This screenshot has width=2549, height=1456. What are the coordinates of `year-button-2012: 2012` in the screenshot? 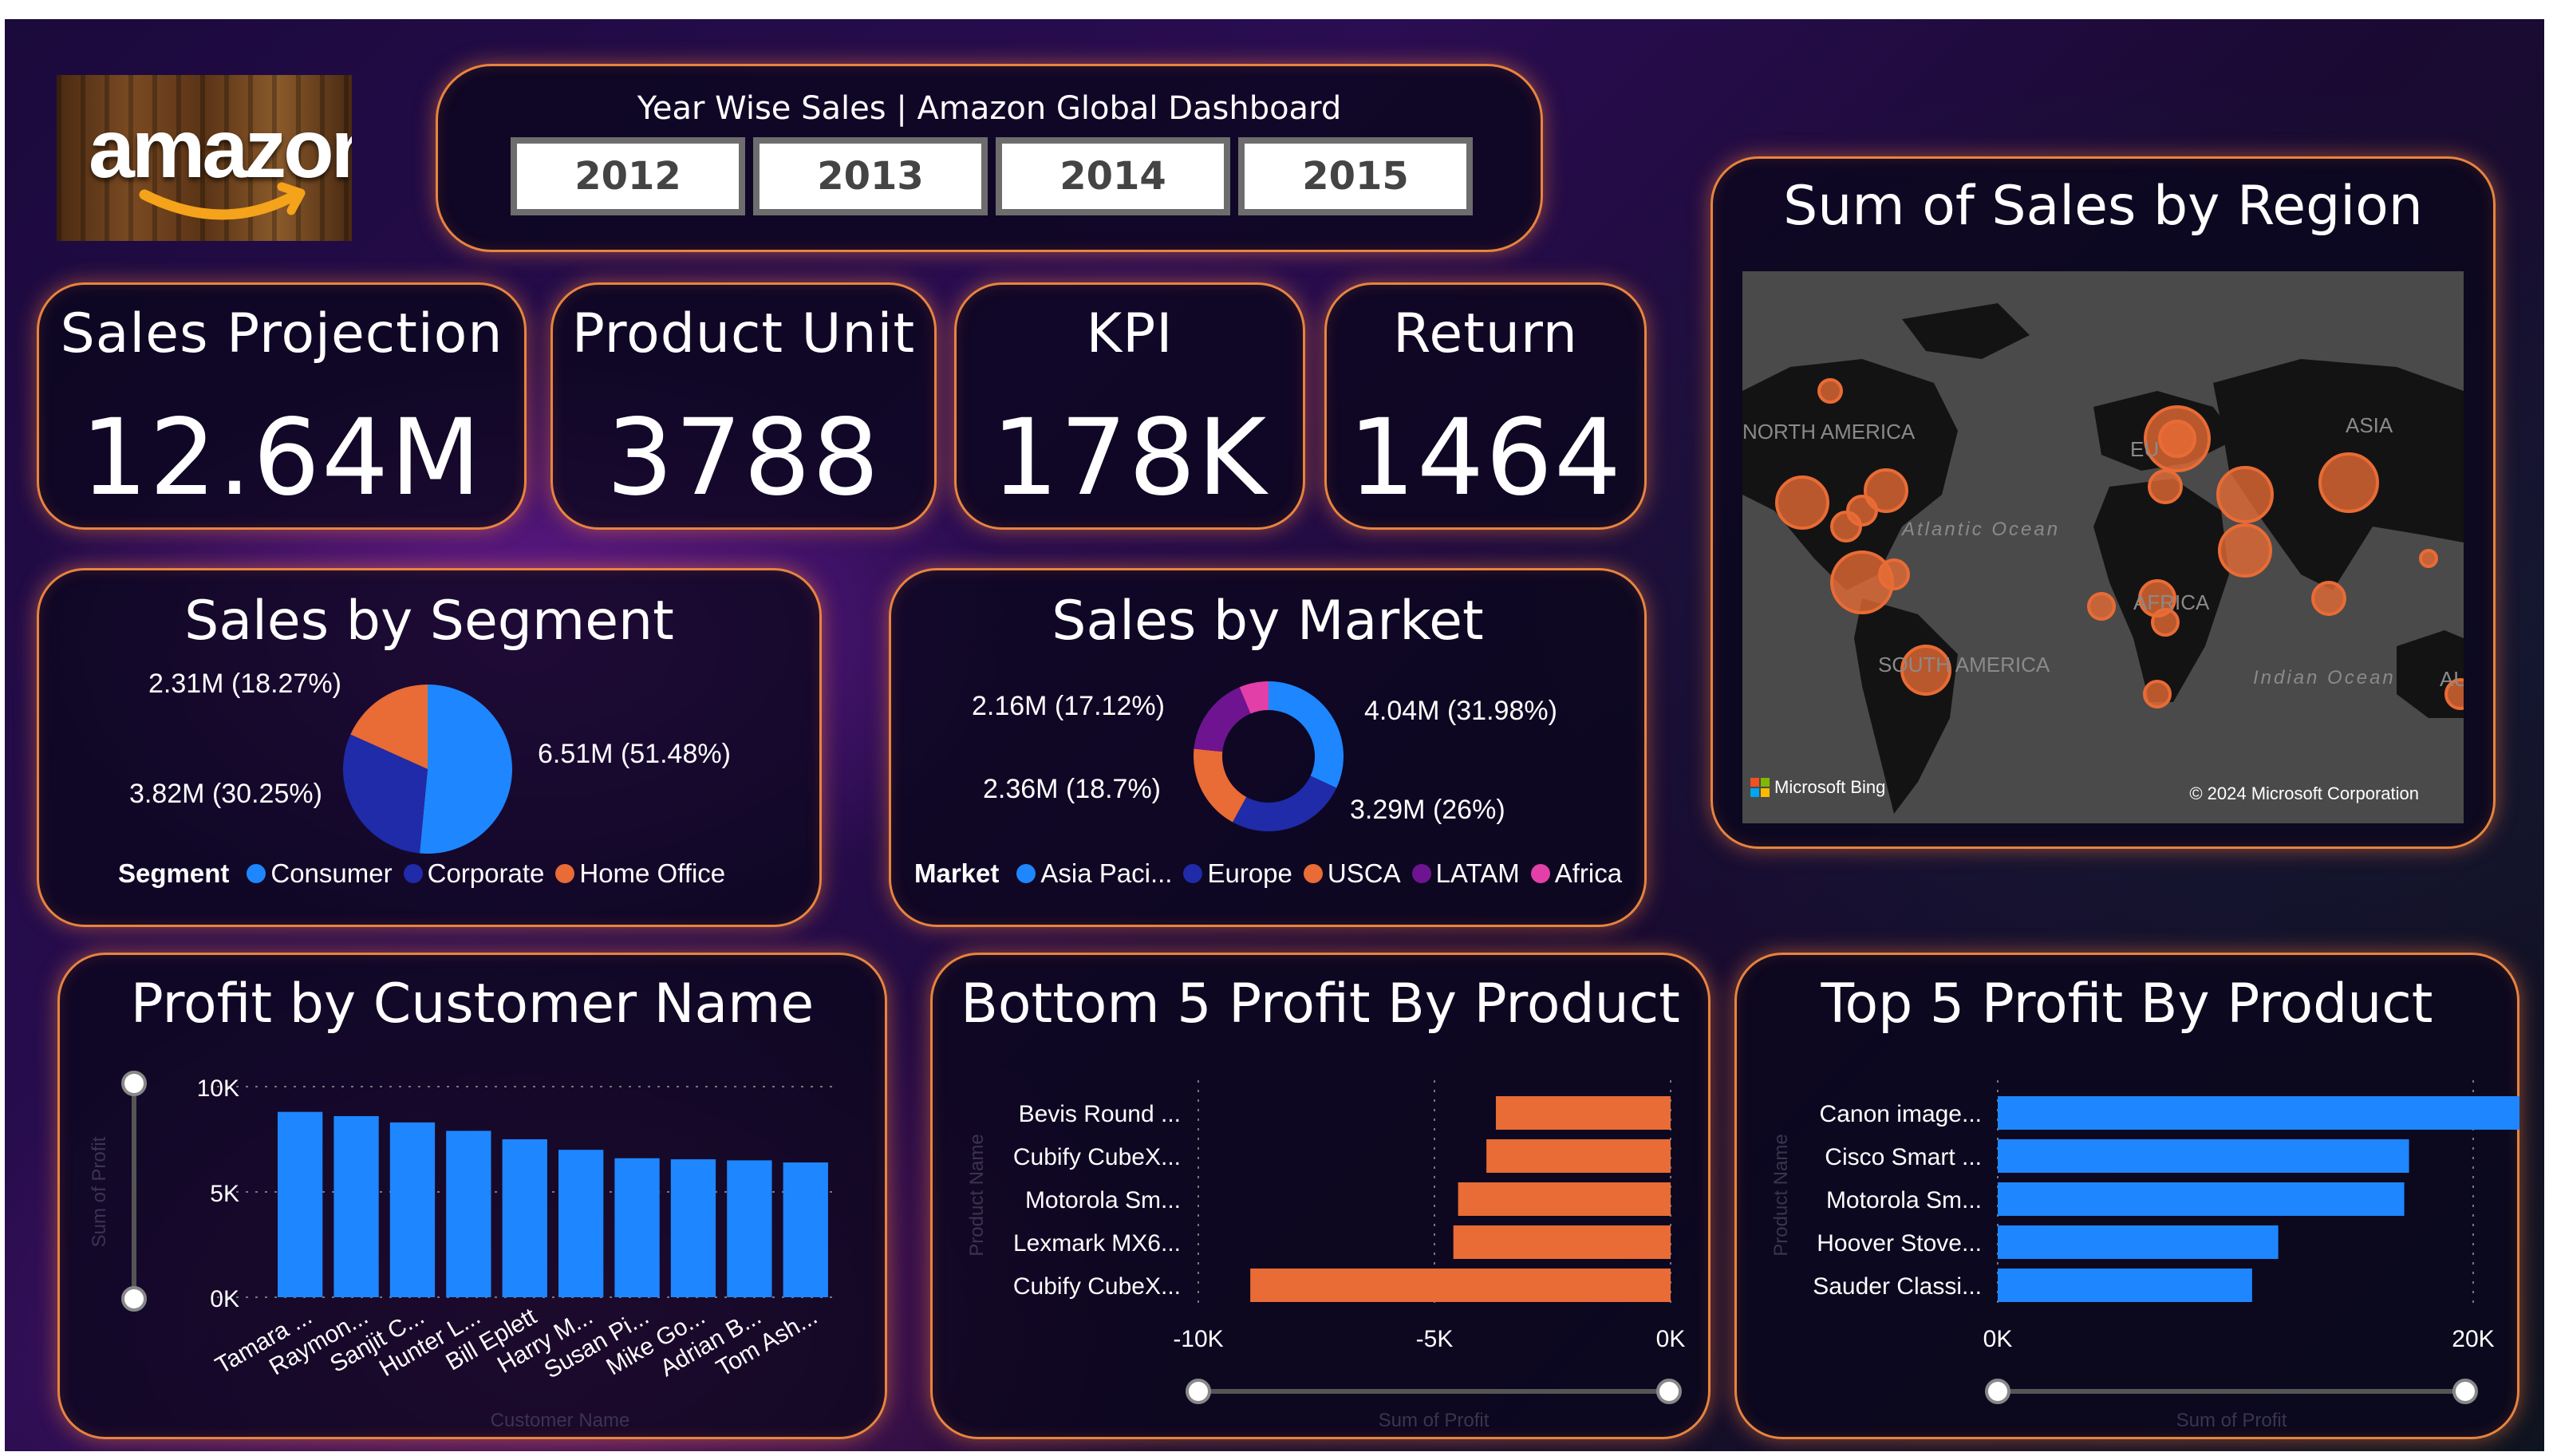 It's located at (628, 176).